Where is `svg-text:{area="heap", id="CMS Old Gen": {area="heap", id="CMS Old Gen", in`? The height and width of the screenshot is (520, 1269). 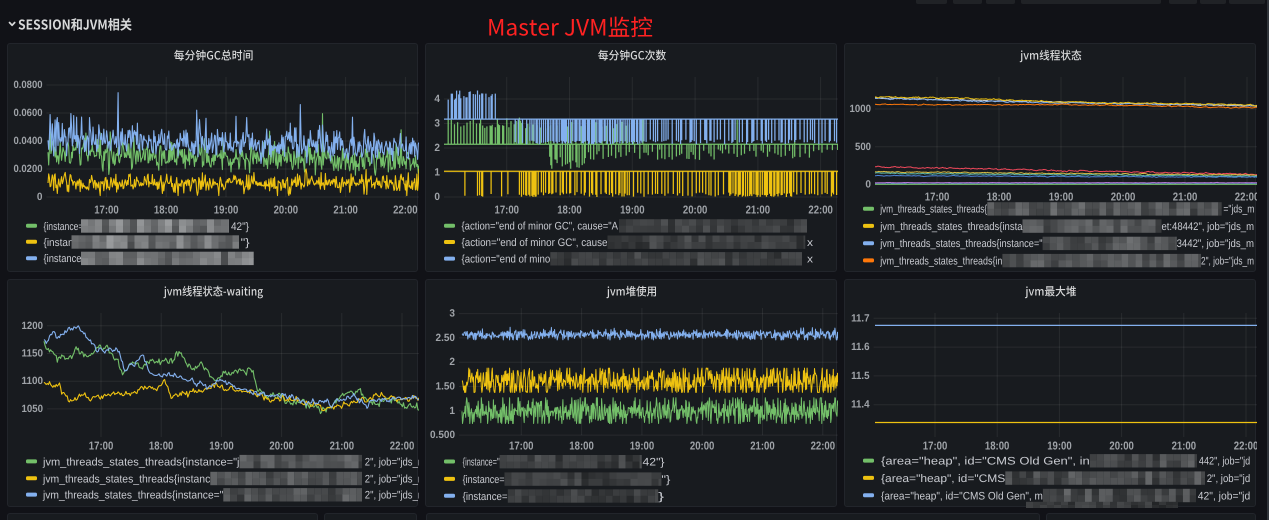 svg-text:{area="heap", id="CMS Old Gen": {area="heap", id="CMS Old Gen", in is located at coordinates (985, 462).